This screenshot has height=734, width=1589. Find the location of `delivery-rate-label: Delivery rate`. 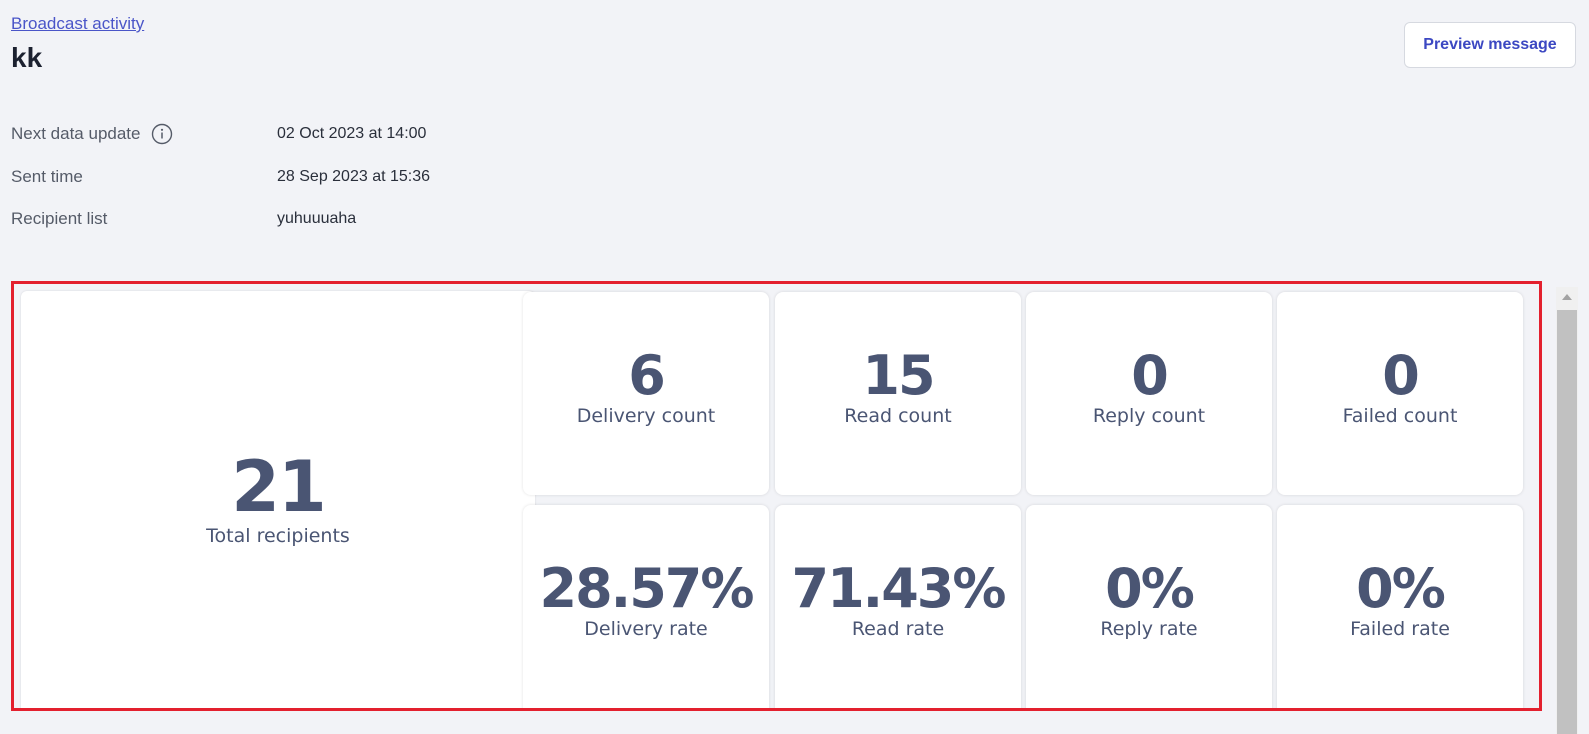

delivery-rate-label: Delivery rate is located at coordinates (646, 629).